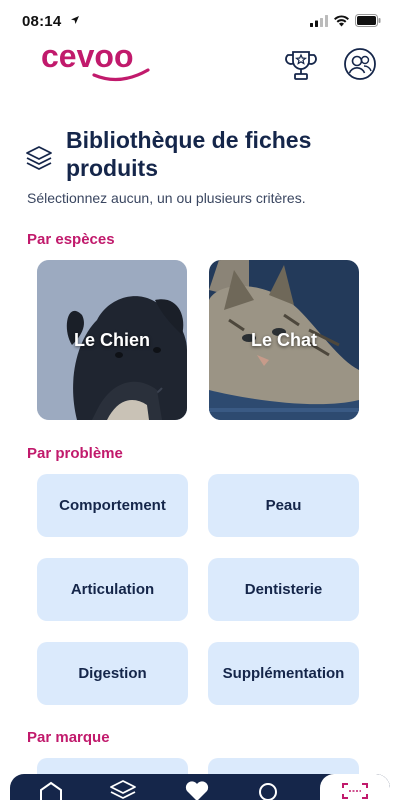 The image size is (400, 800). Describe the element at coordinates (319, 21) in the screenshot. I see `signal-icon` at that location.